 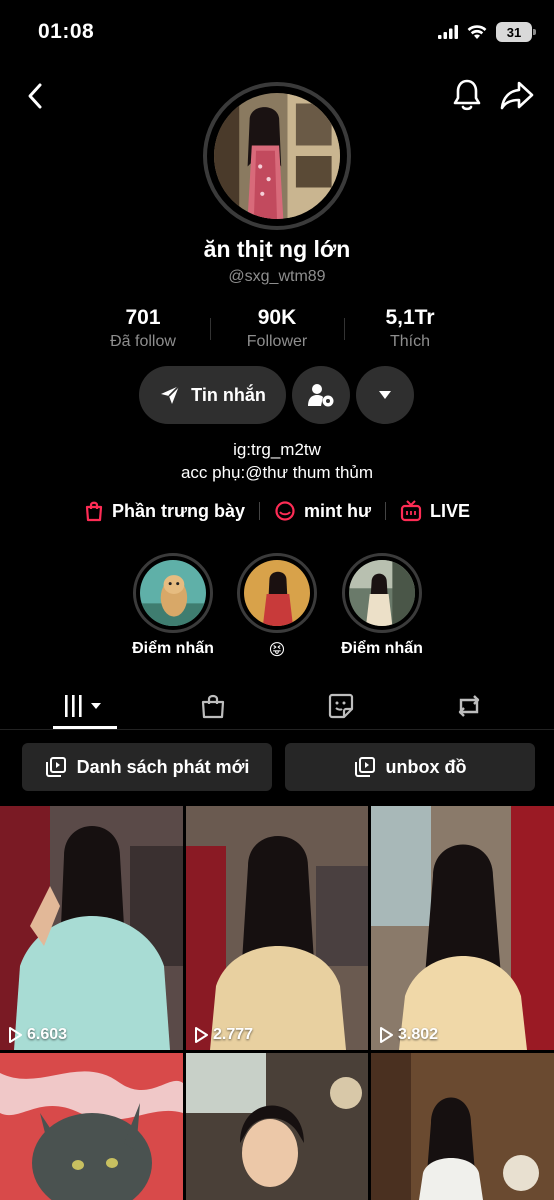 What do you see at coordinates (338, 510) in the screenshot?
I see `group-chat-link-label: mint hư` at bounding box center [338, 510].